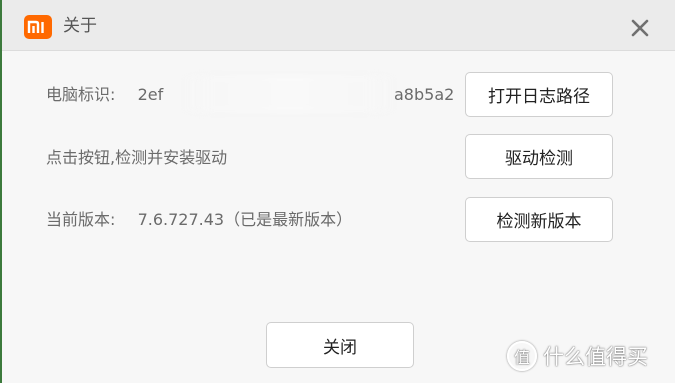 This screenshot has height=383, width=675. I want to click on device-id-value-end-wrap: a8b5a2, so click(424, 95).